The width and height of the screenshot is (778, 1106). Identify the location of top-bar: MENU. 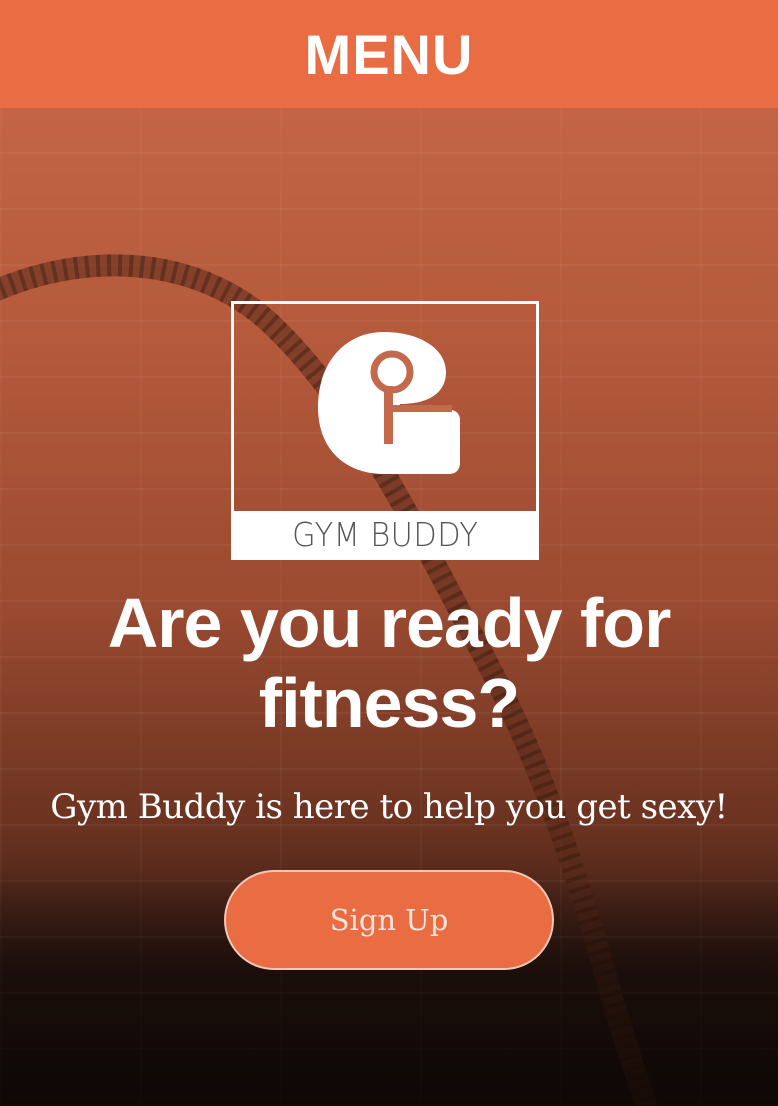
(389, 54).